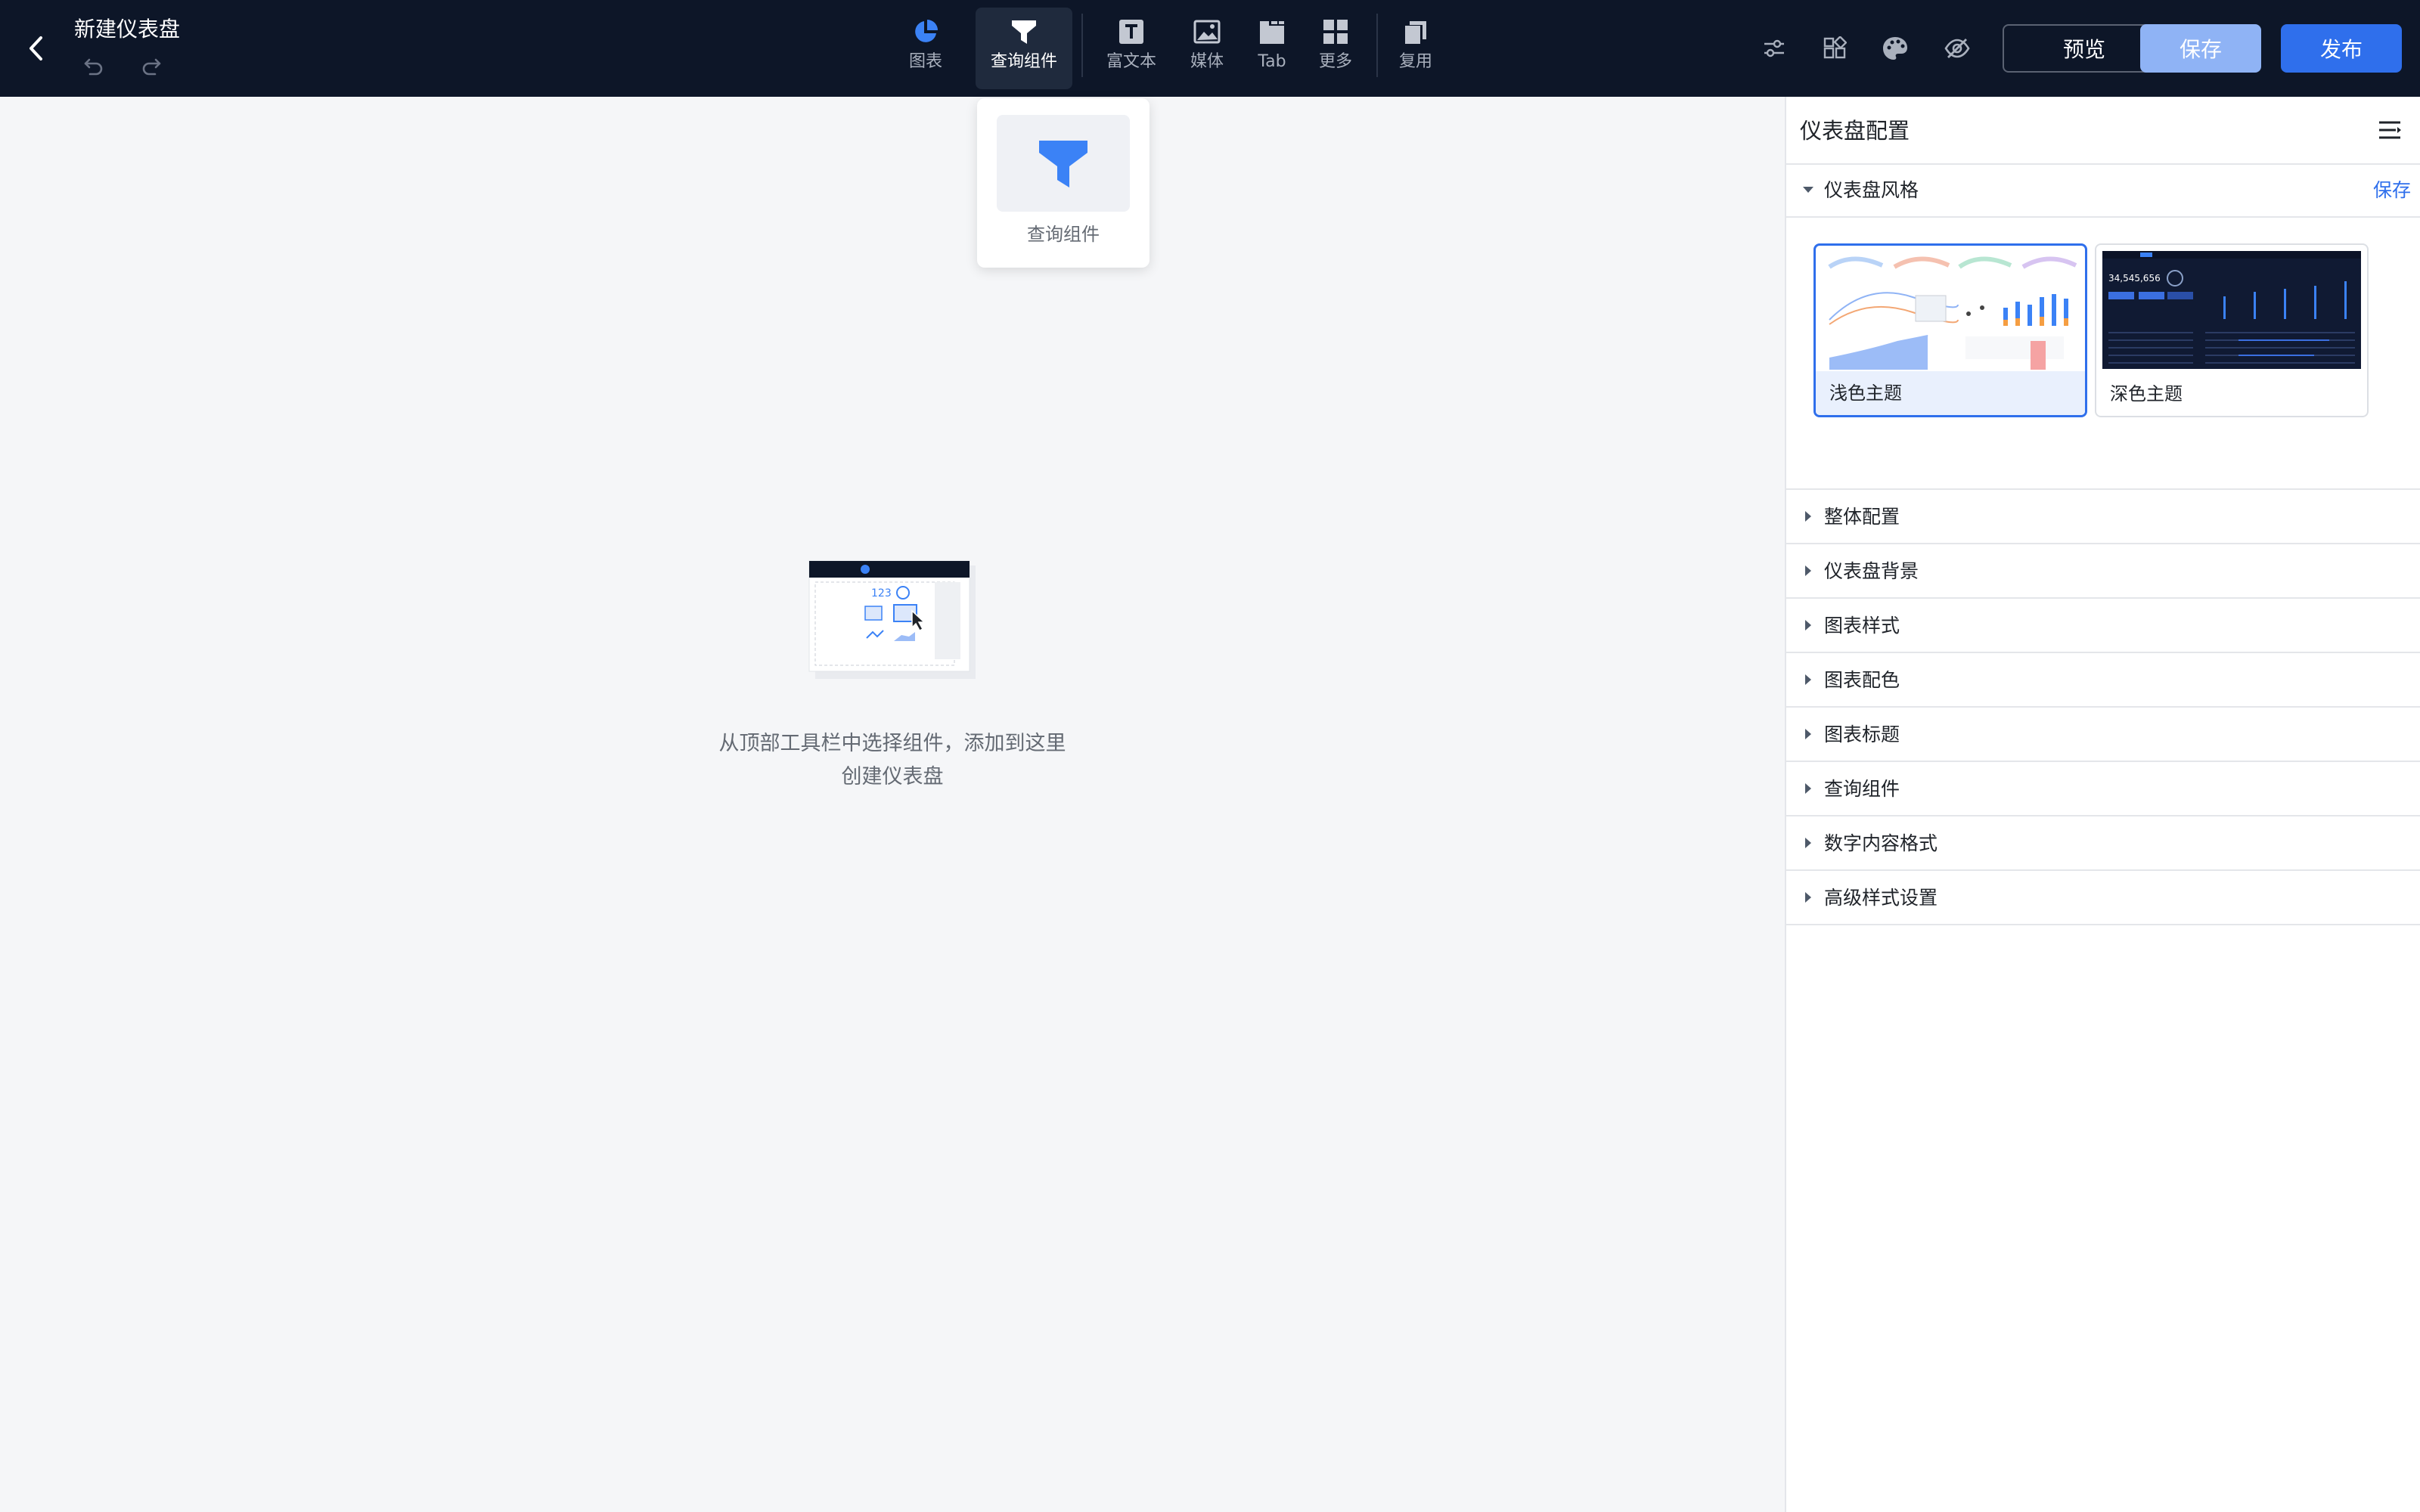 This screenshot has height=1512, width=2420. Describe the element at coordinates (1881, 898) in the screenshot. I see `section-advanced-style-title: 高级样式设置` at that location.